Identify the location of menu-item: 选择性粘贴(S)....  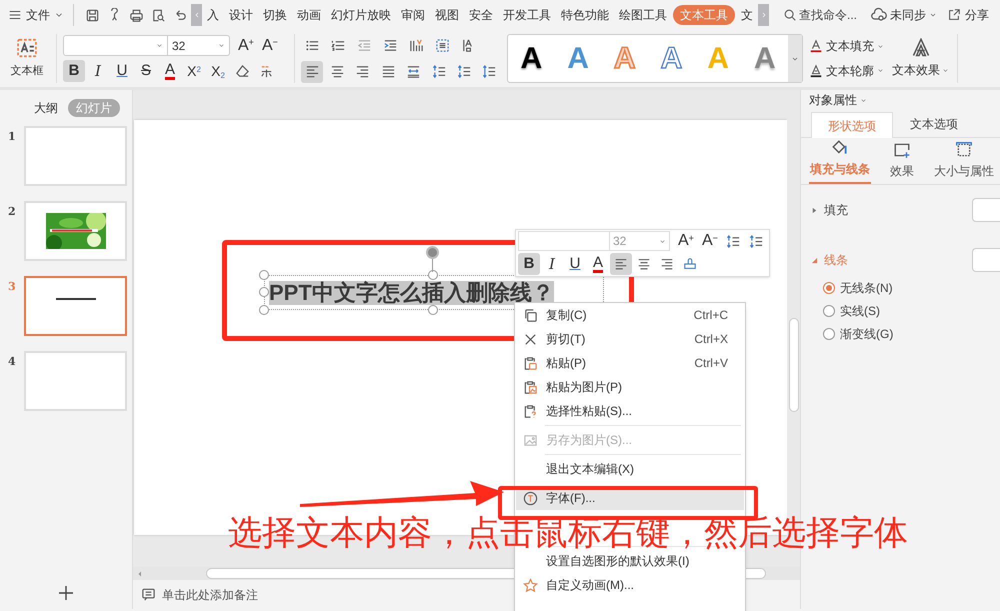
(630, 411).